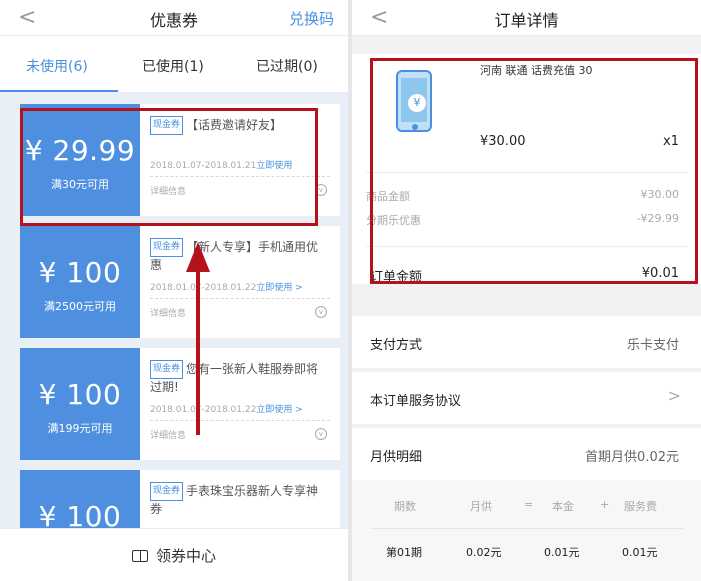 Image resolution: width=701 pixels, height=581 pixels. I want to click on monthly-payment-label: 月供明细, so click(396, 457).